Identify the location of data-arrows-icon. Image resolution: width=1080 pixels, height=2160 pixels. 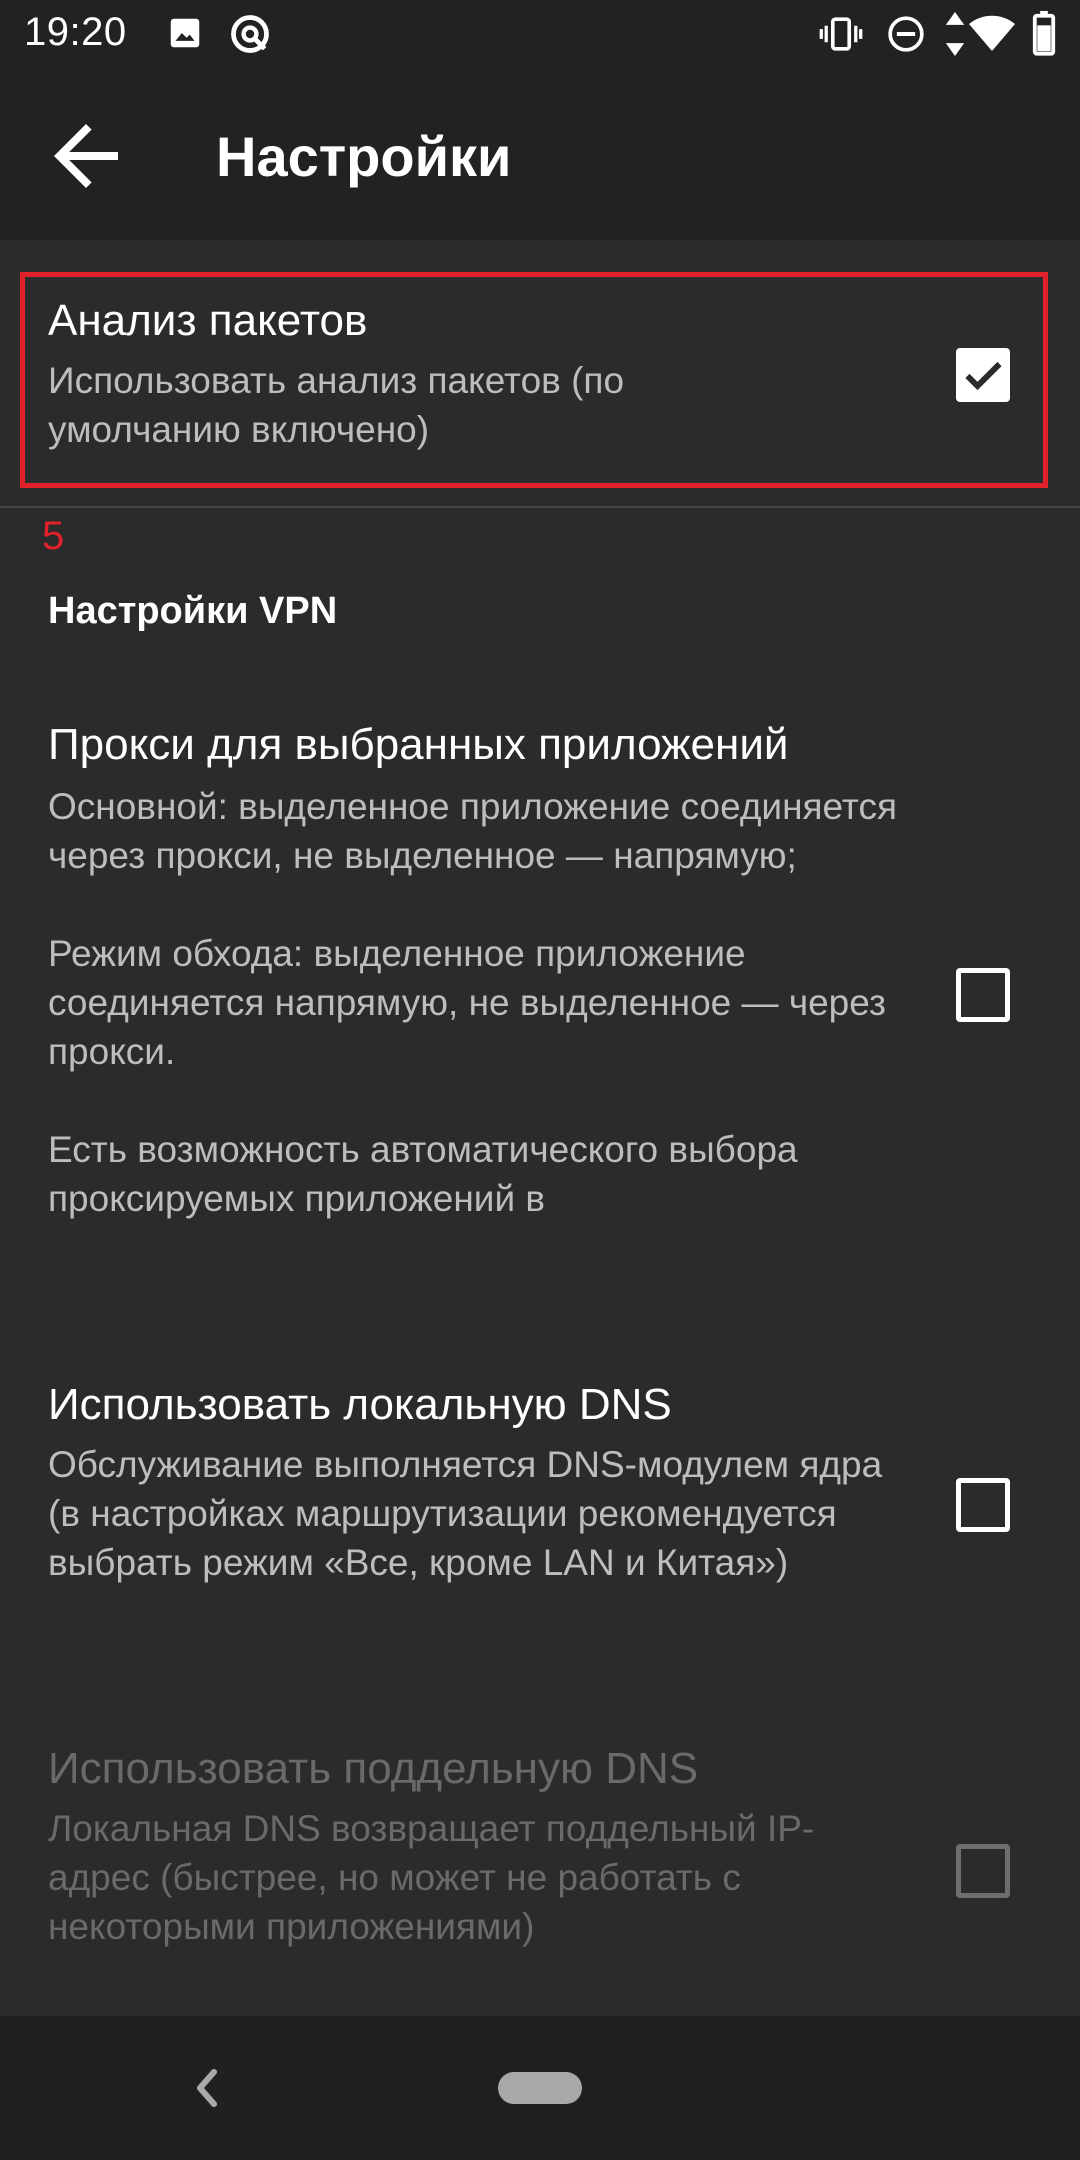
(955, 36).